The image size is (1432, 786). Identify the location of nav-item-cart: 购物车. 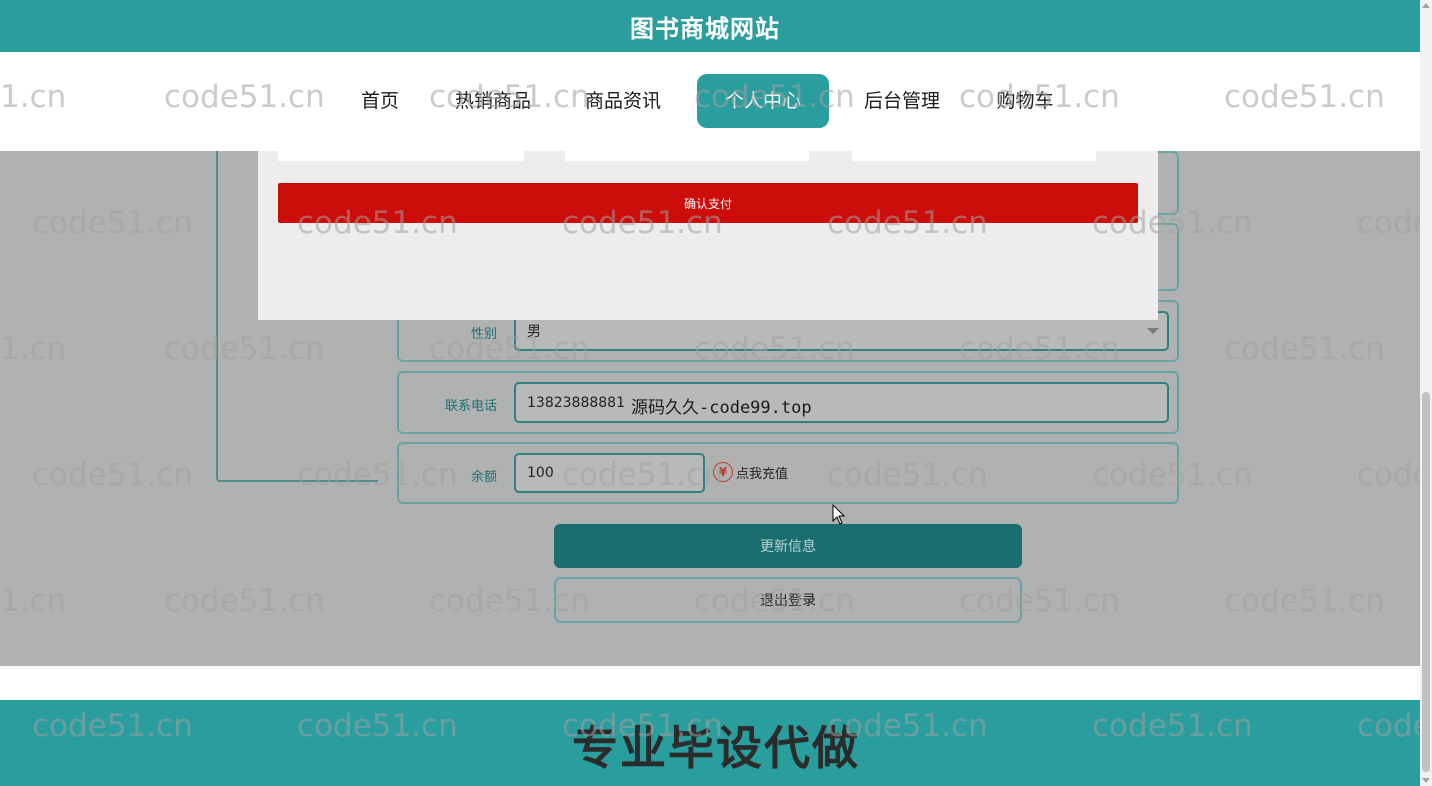
(1025, 101).